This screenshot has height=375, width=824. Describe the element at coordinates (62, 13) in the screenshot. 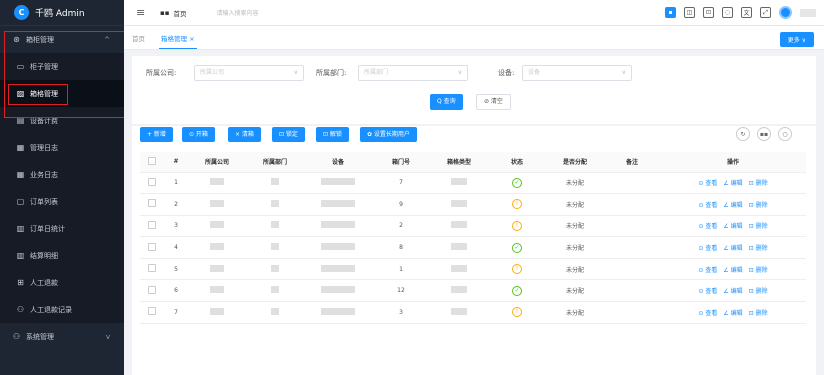

I see `app-logo: C 千鸥 Admin` at that location.